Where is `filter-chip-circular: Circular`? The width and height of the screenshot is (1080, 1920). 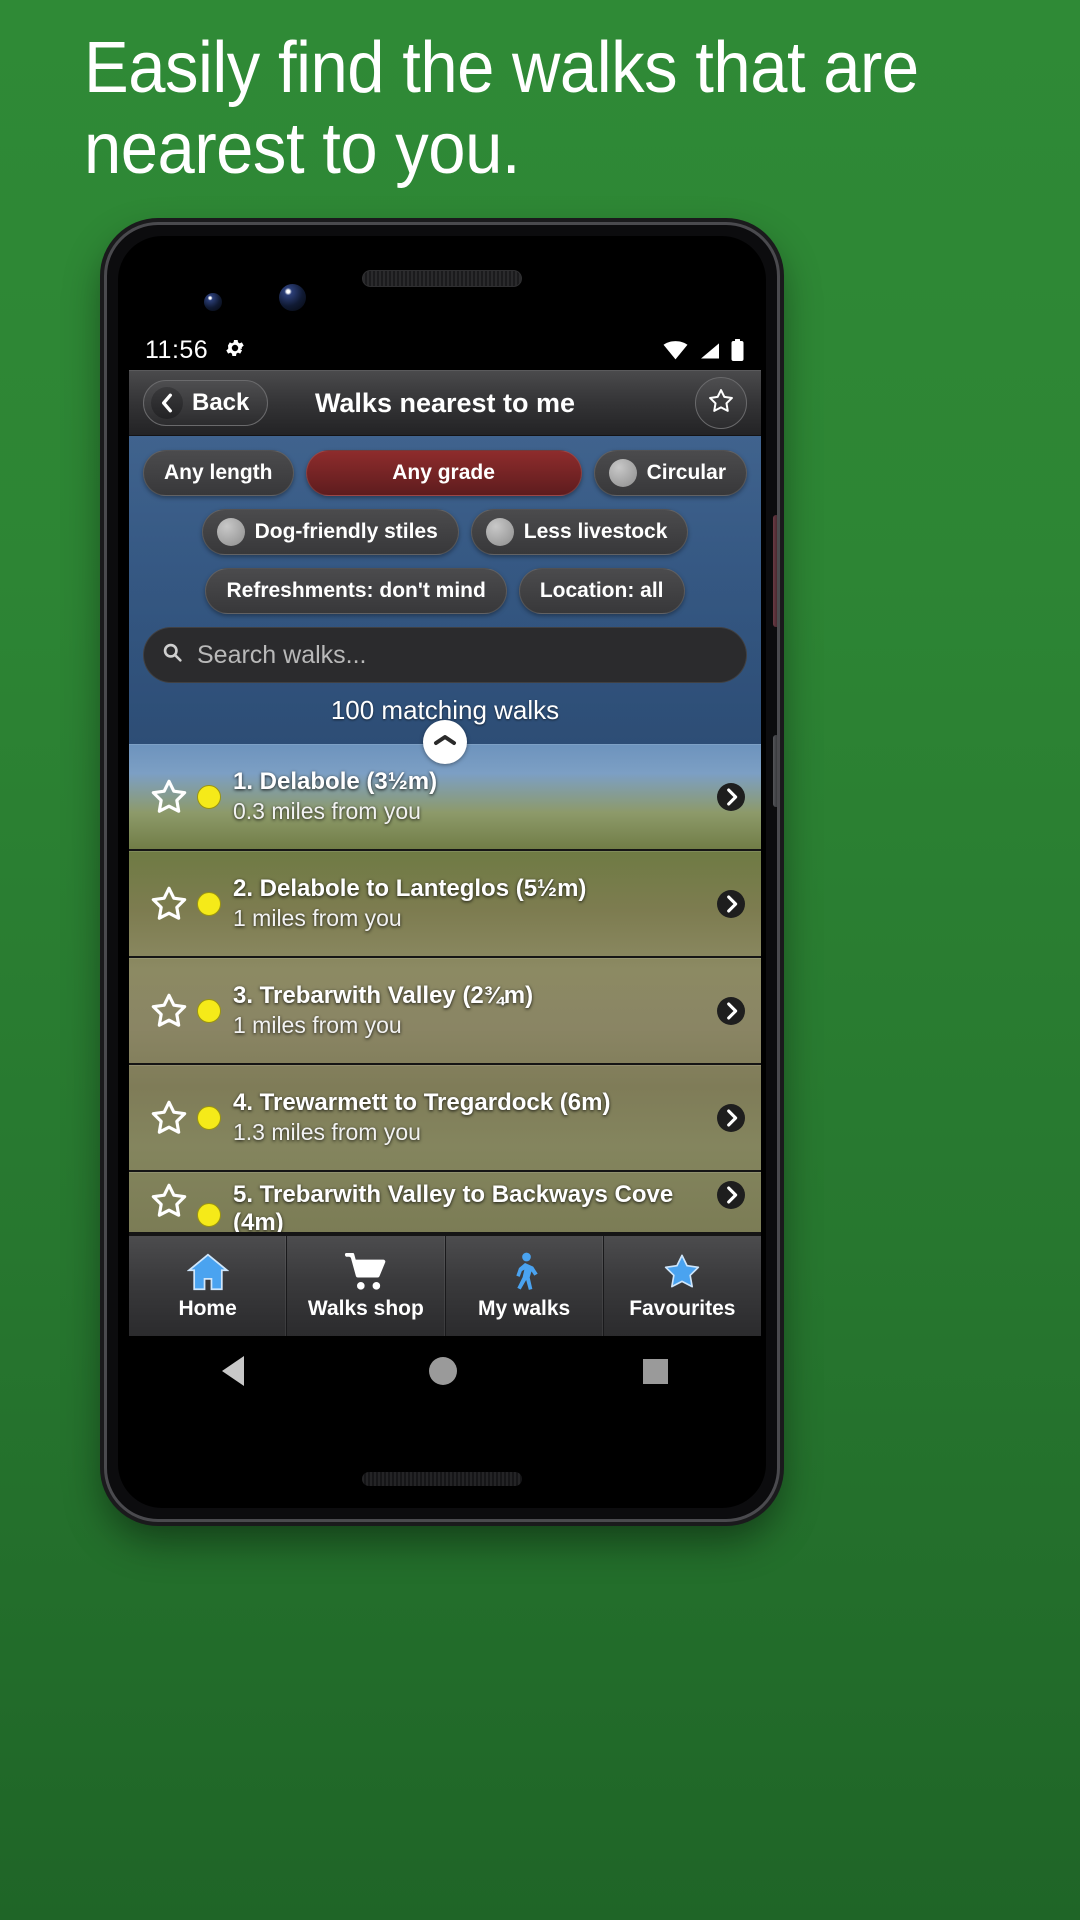 filter-chip-circular: Circular is located at coordinates (670, 473).